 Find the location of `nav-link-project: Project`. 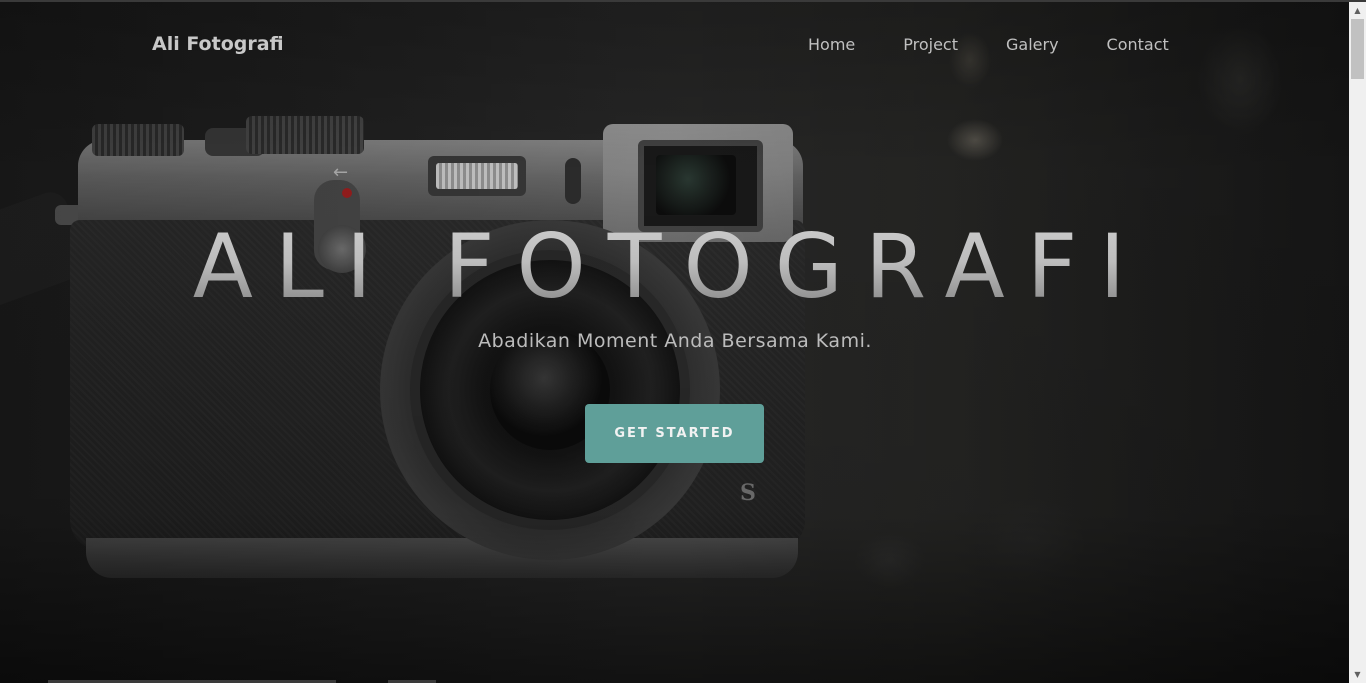

nav-link-project: Project is located at coordinates (930, 44).